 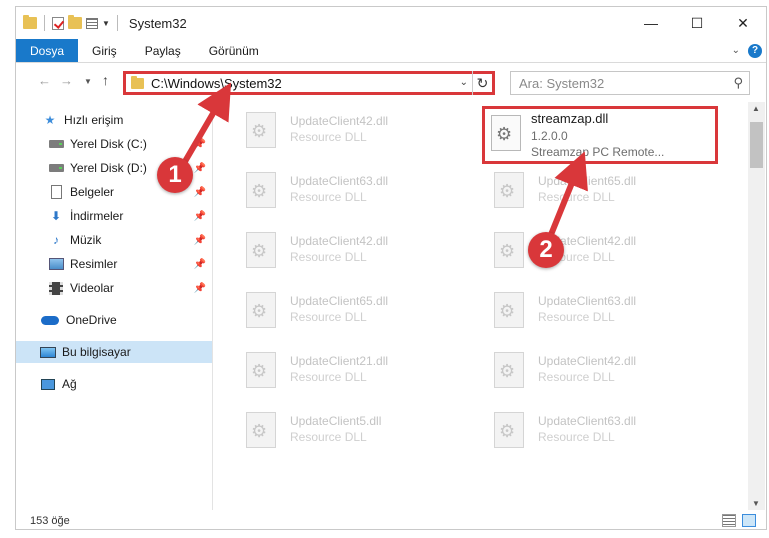 I want to click on quick-access-toolbar: ▼, so click(x=68, y=23).